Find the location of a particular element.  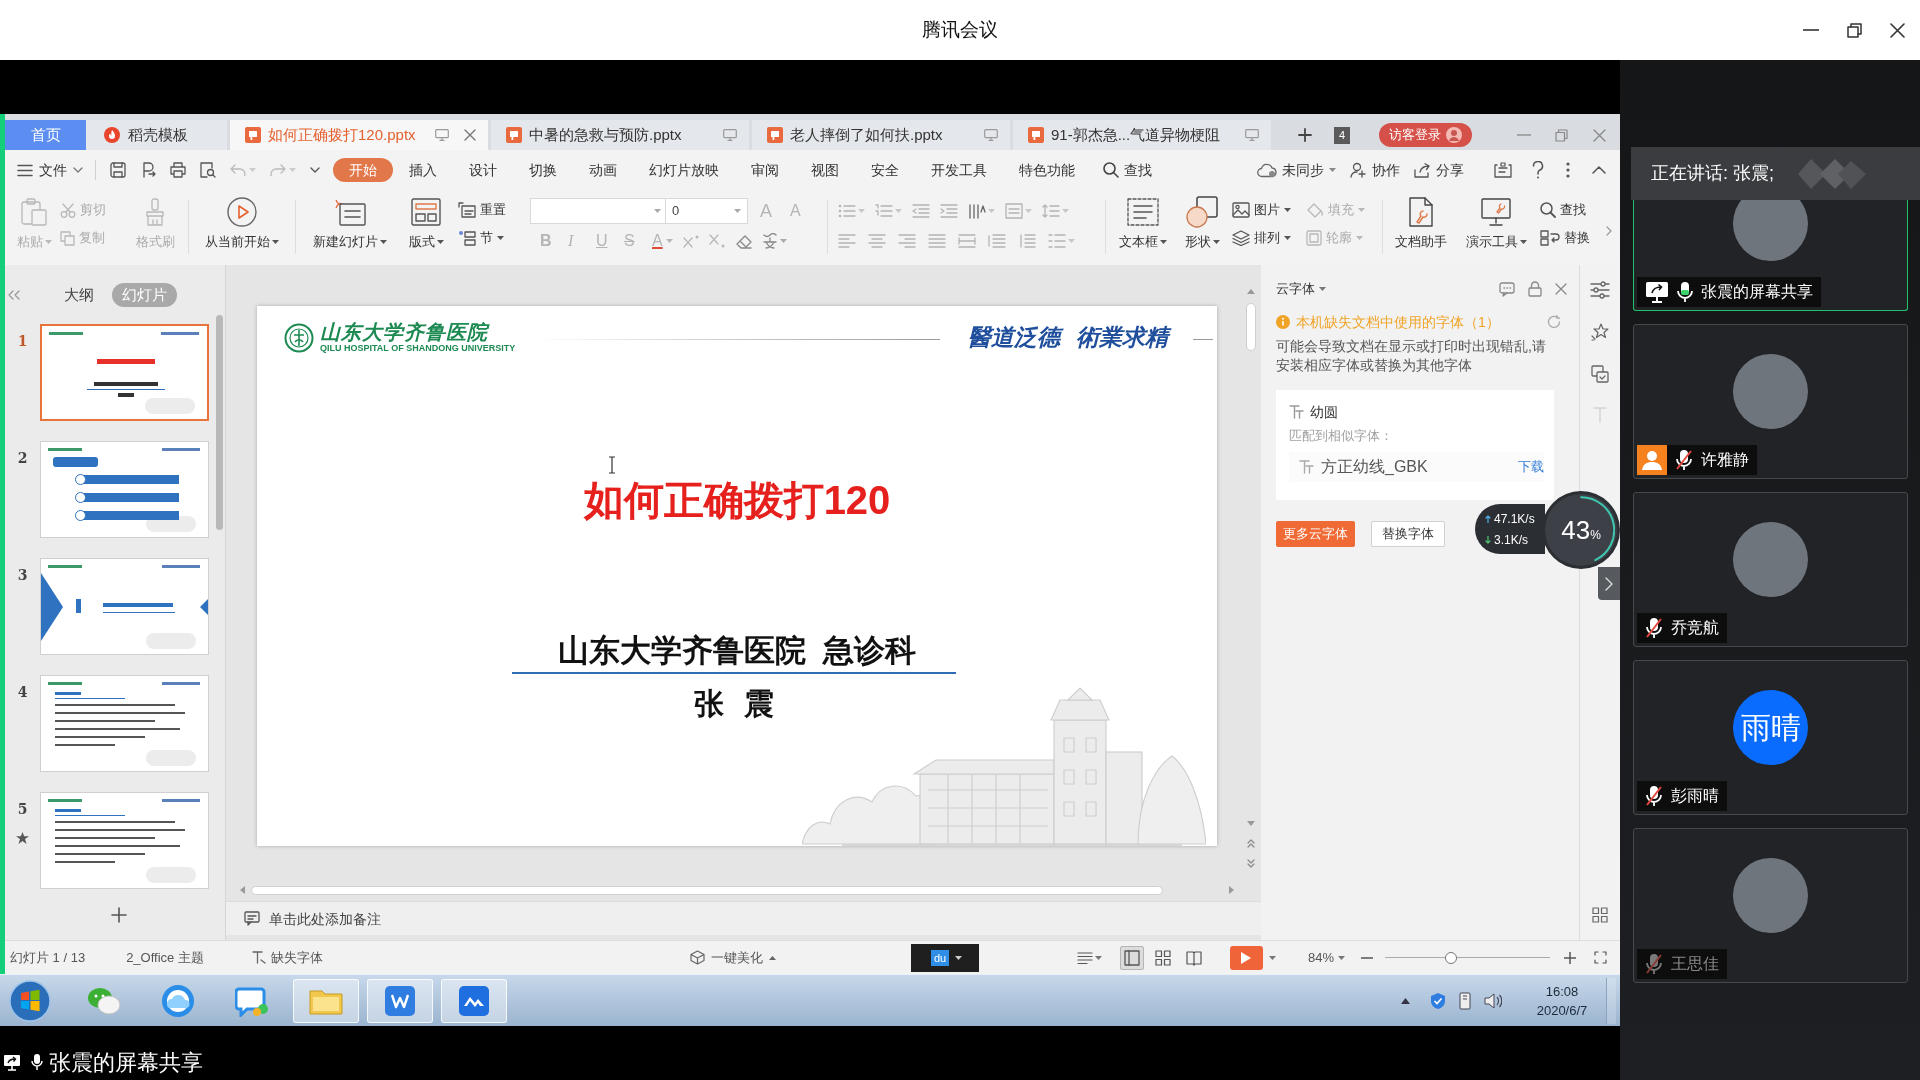

zoom-slider is located at coordinates (1467, 957).